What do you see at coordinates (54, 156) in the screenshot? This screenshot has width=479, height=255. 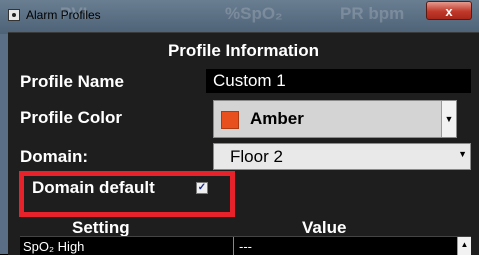 I see `domain-label: Domain:` at bounding box center [54, 156].